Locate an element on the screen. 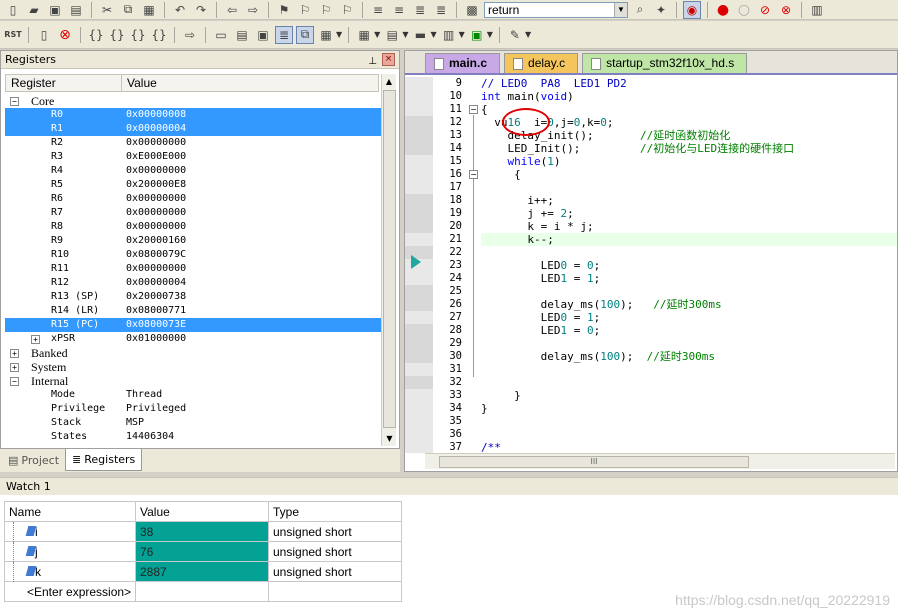 The image size is (898, 616). analysis-window-icon: ▬ is located at coordinates (420, 35).